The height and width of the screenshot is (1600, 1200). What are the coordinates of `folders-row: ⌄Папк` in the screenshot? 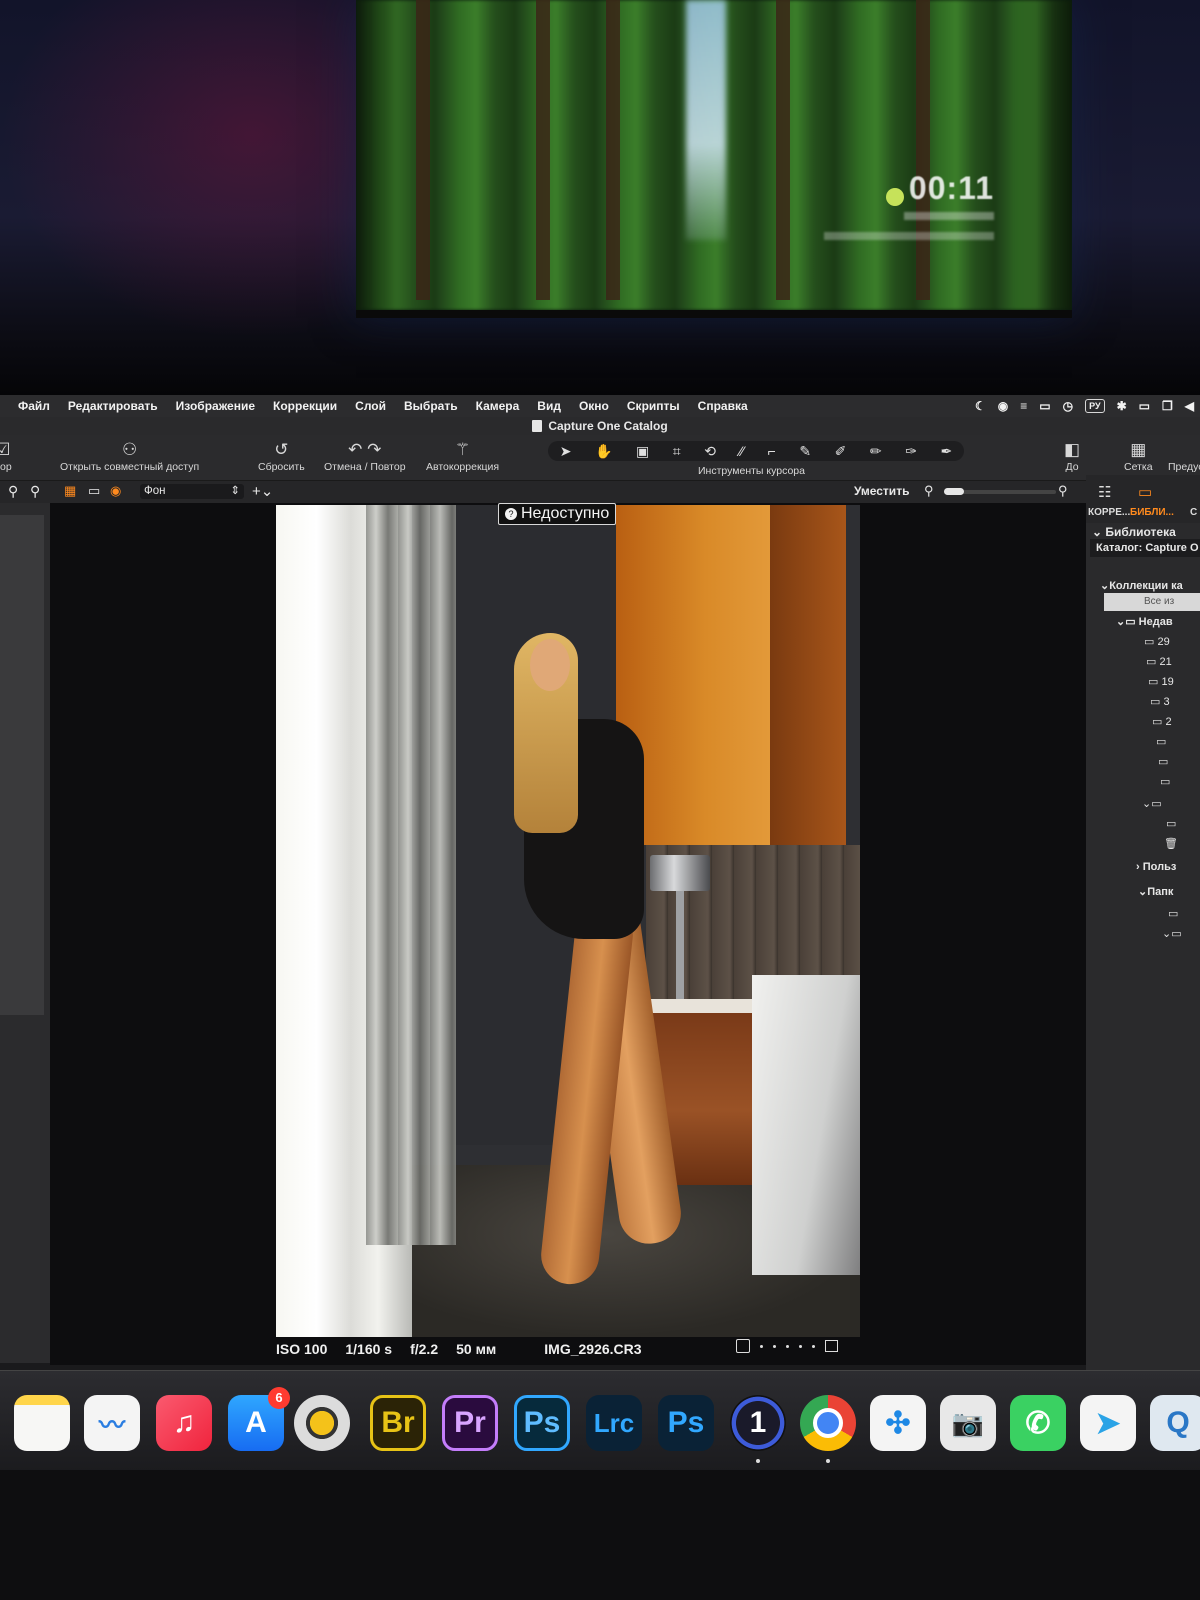 It's located at (1155, 891).